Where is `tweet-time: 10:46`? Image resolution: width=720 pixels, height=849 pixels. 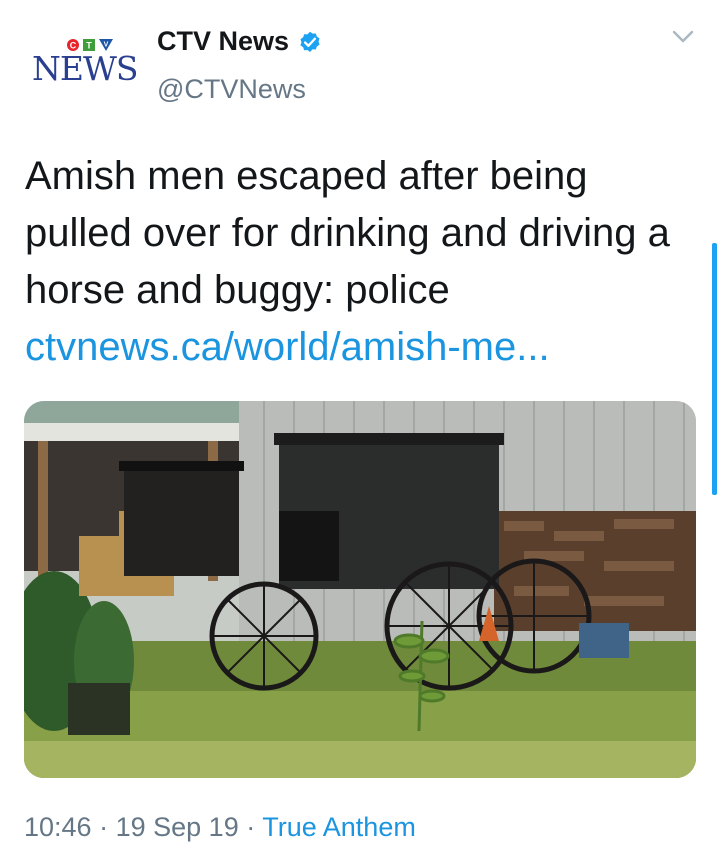
tweet-time: 10:46 is located at coordinates (58, 827).